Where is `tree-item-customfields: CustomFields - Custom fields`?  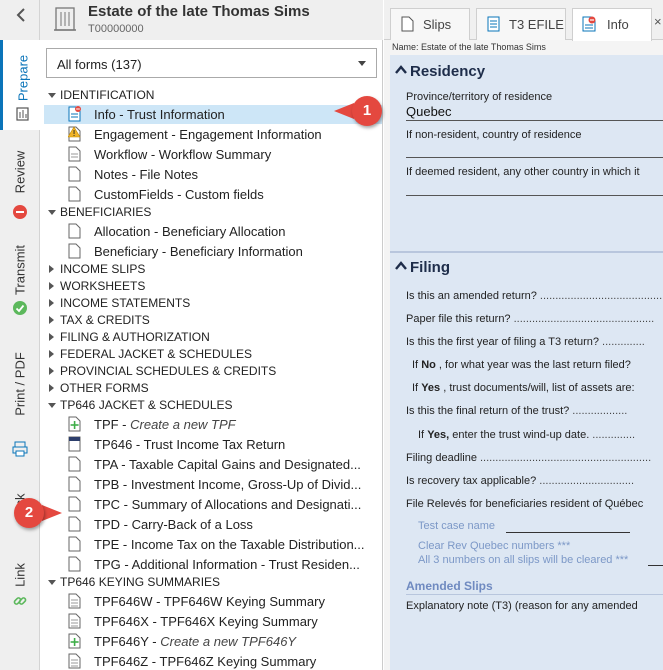
tree-item-customfields: CustomFields - Custom fields is located at coordinates (211, 194).